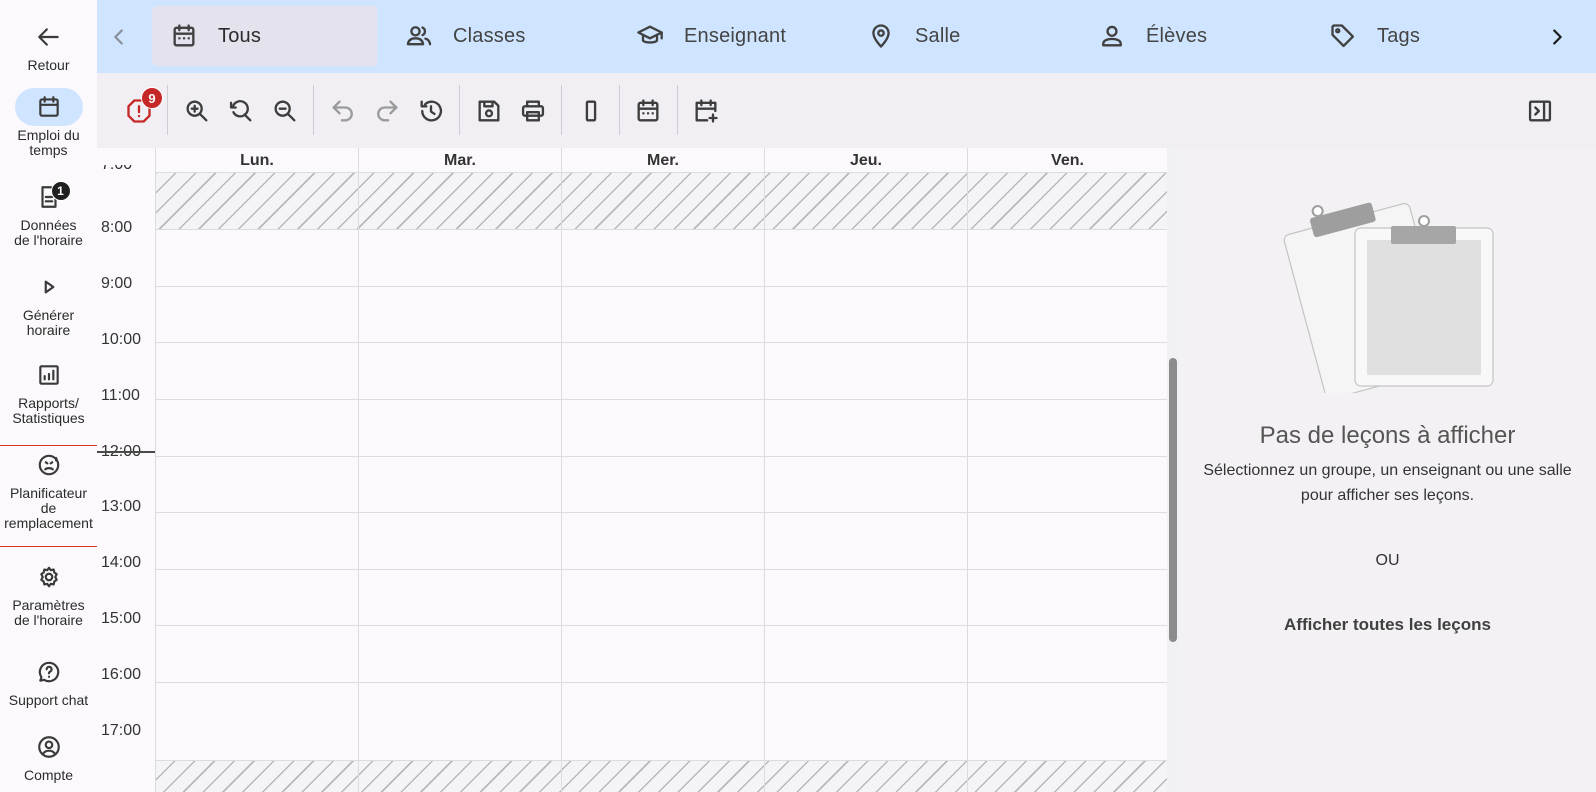 The width and height of the screenshot is (1596, 792). What do you see at coordinates (1173, 500) in the screenshot?
I see `scrollbar-thumb` at bounding box center [1173, 500].